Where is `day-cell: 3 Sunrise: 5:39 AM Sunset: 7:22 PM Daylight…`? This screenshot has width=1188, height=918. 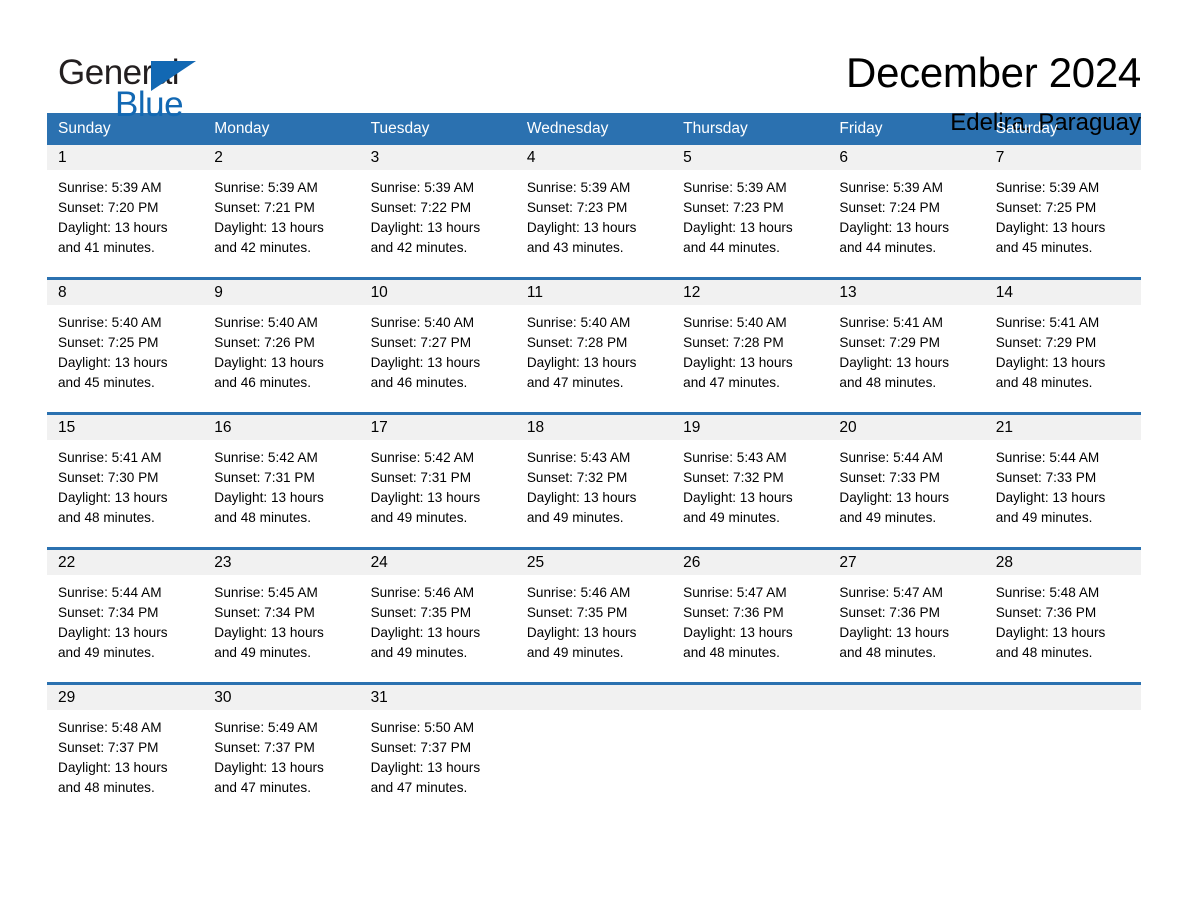
day-cell: 3 Sunrise: 5:39 AM Sunset: 7:22 PM Daylight… is located at coordinates (437, 211).